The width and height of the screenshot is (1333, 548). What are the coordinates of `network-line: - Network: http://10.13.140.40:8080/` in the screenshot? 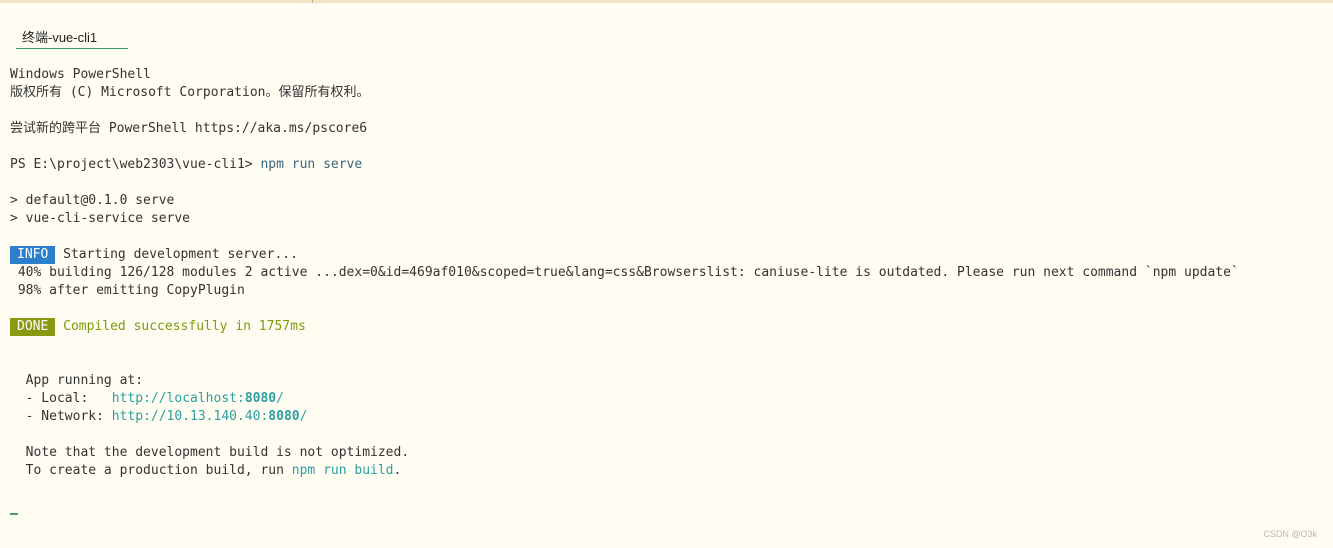 It's located at (669, 417).